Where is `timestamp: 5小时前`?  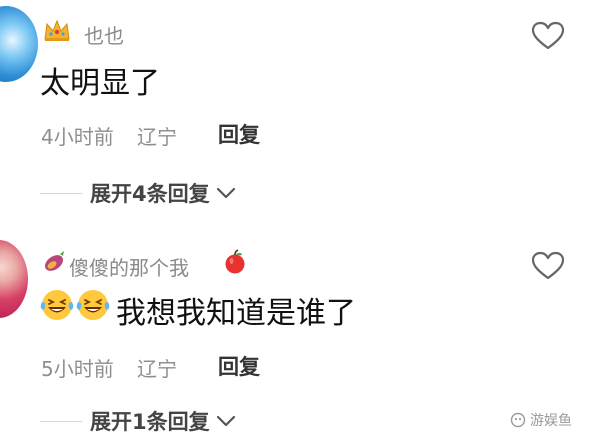 timestamp: 5小时前 is located at coordinates (77, 369).